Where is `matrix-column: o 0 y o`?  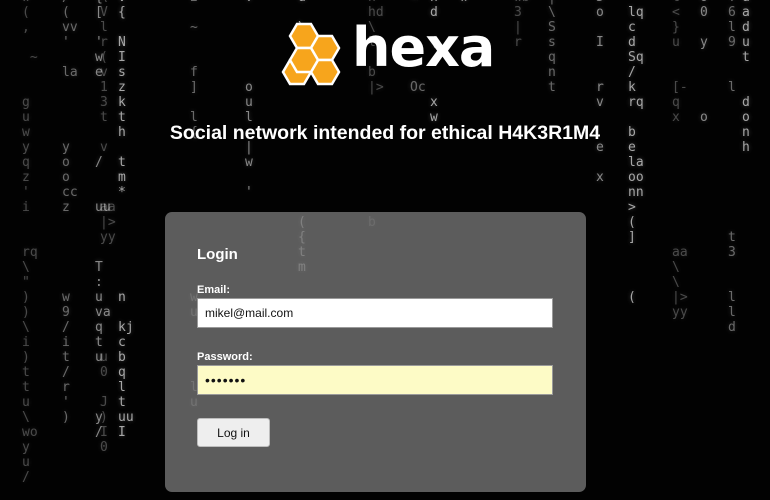
matrix-column: o 0 y o is located at coordinates (704, 62).